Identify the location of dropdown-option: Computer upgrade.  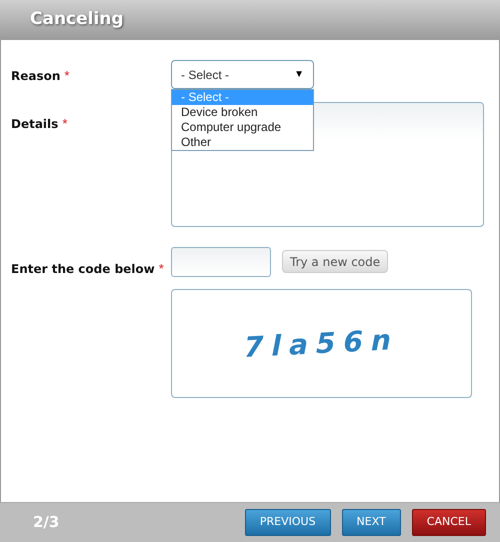
(242, 127).